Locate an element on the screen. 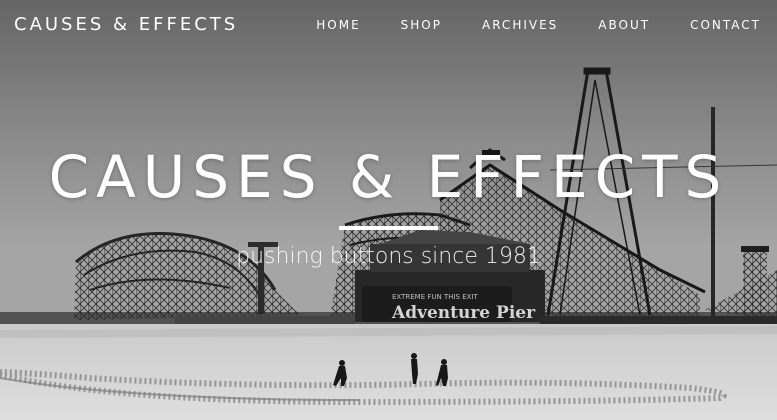 This screenshot has height=420, width=777. nav-item-archives: ARCHIVES is located at coordinates (520, 25).